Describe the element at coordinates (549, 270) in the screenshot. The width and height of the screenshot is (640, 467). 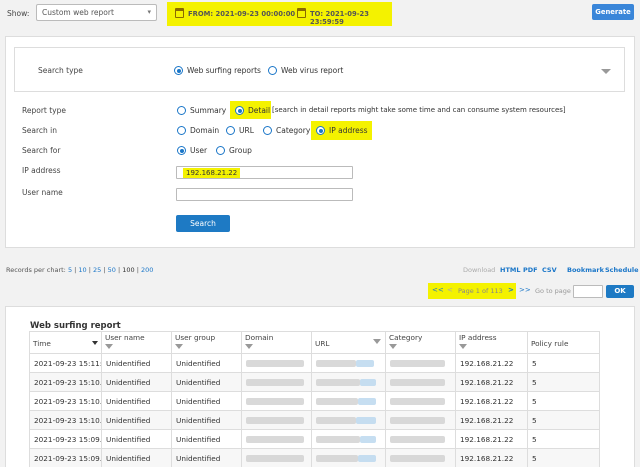
I see `csv-link: CSV` at that location.